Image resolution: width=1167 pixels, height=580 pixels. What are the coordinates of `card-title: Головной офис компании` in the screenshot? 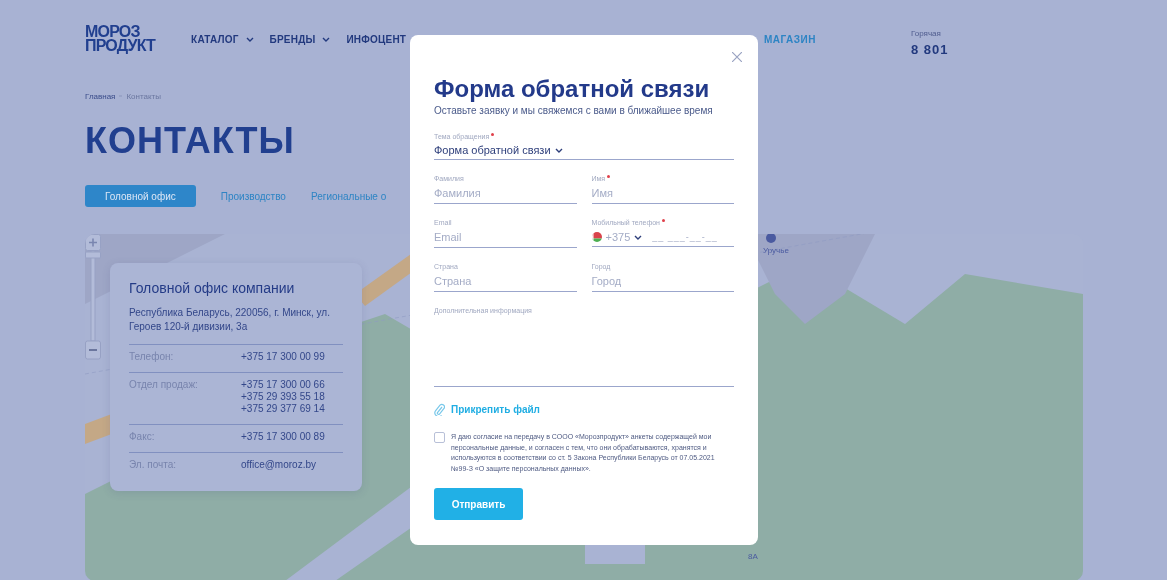 It's located at (212, 288).